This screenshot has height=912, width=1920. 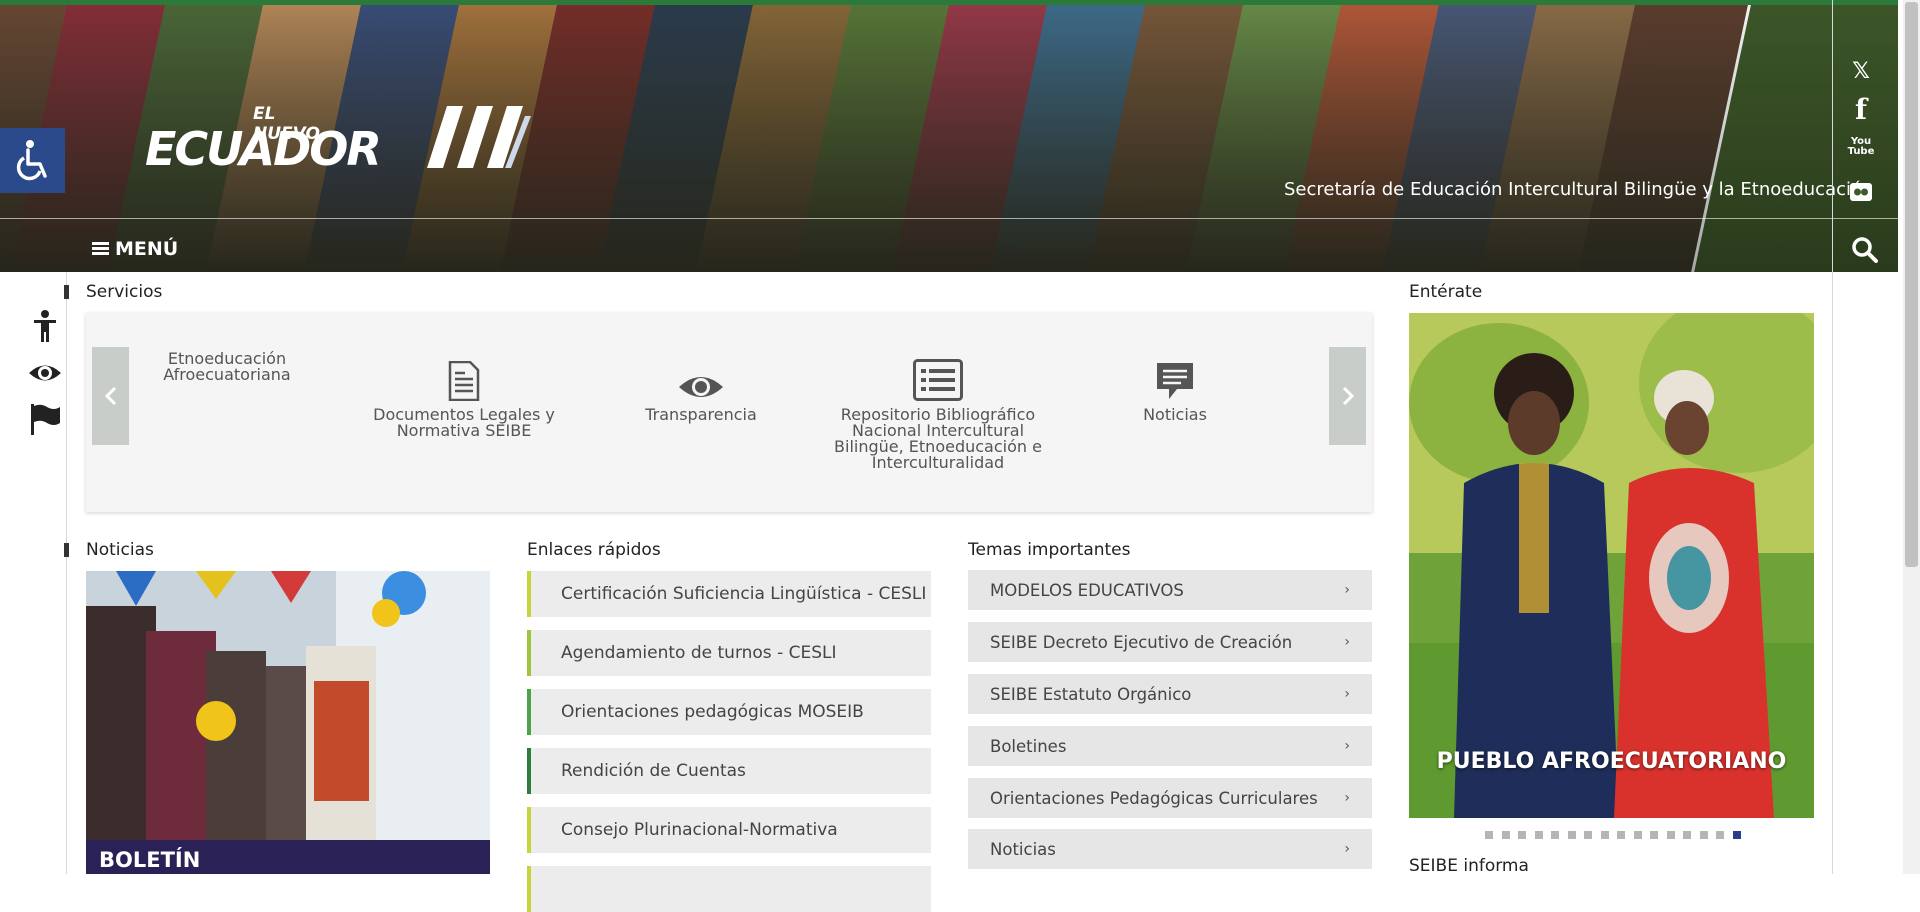 I want to click on news-bulletin-band: BOLETÍN, so click(x=288, y=857).